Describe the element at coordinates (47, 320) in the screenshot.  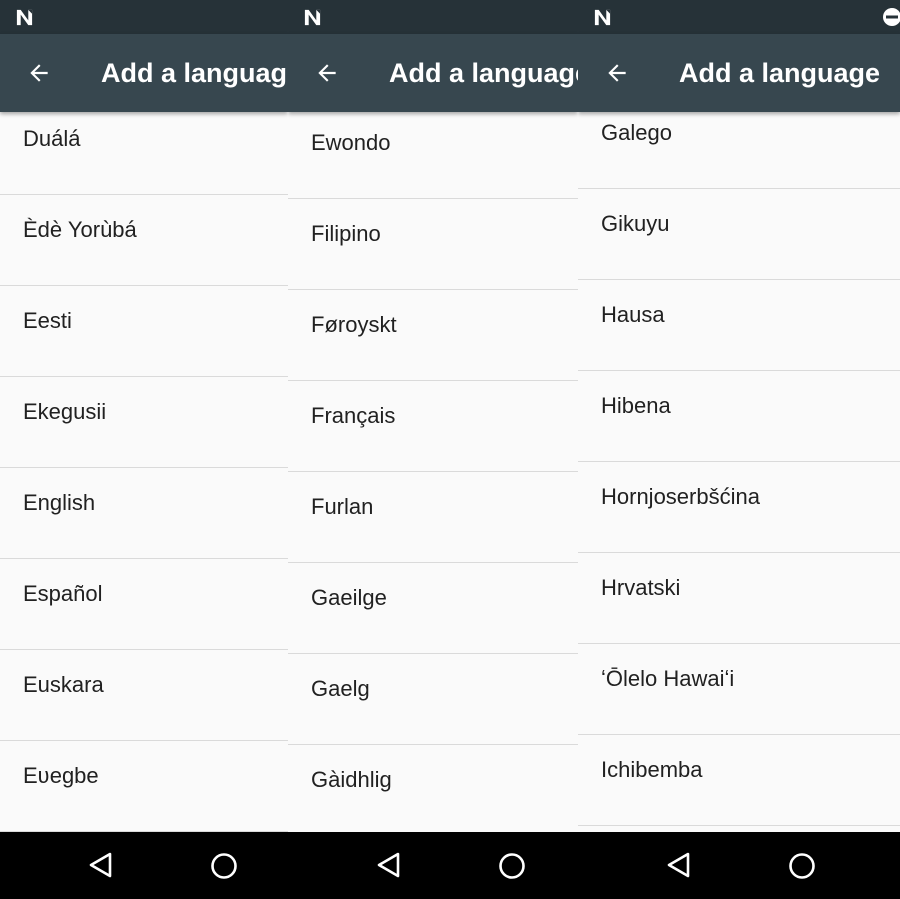
I see `language-label: Eesti` at that location.